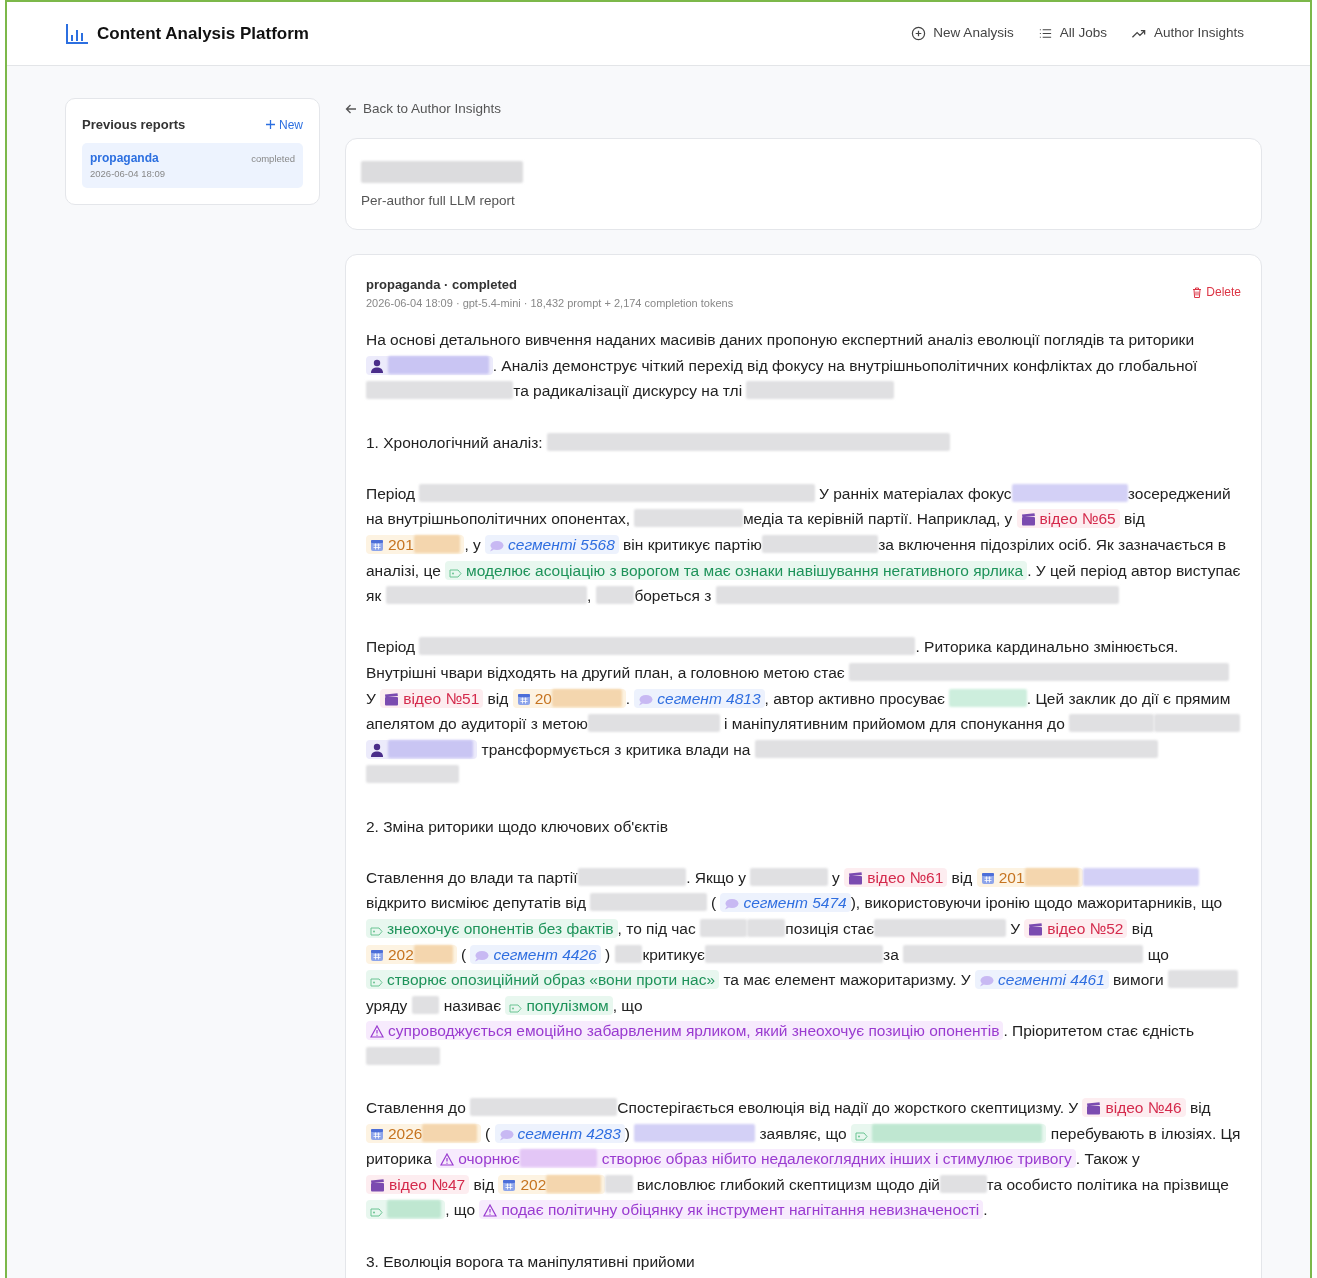  I want to click on report-text: Спостерігається еволюція від надії до жорсткого скептицизму. У, so click(848, 1108).